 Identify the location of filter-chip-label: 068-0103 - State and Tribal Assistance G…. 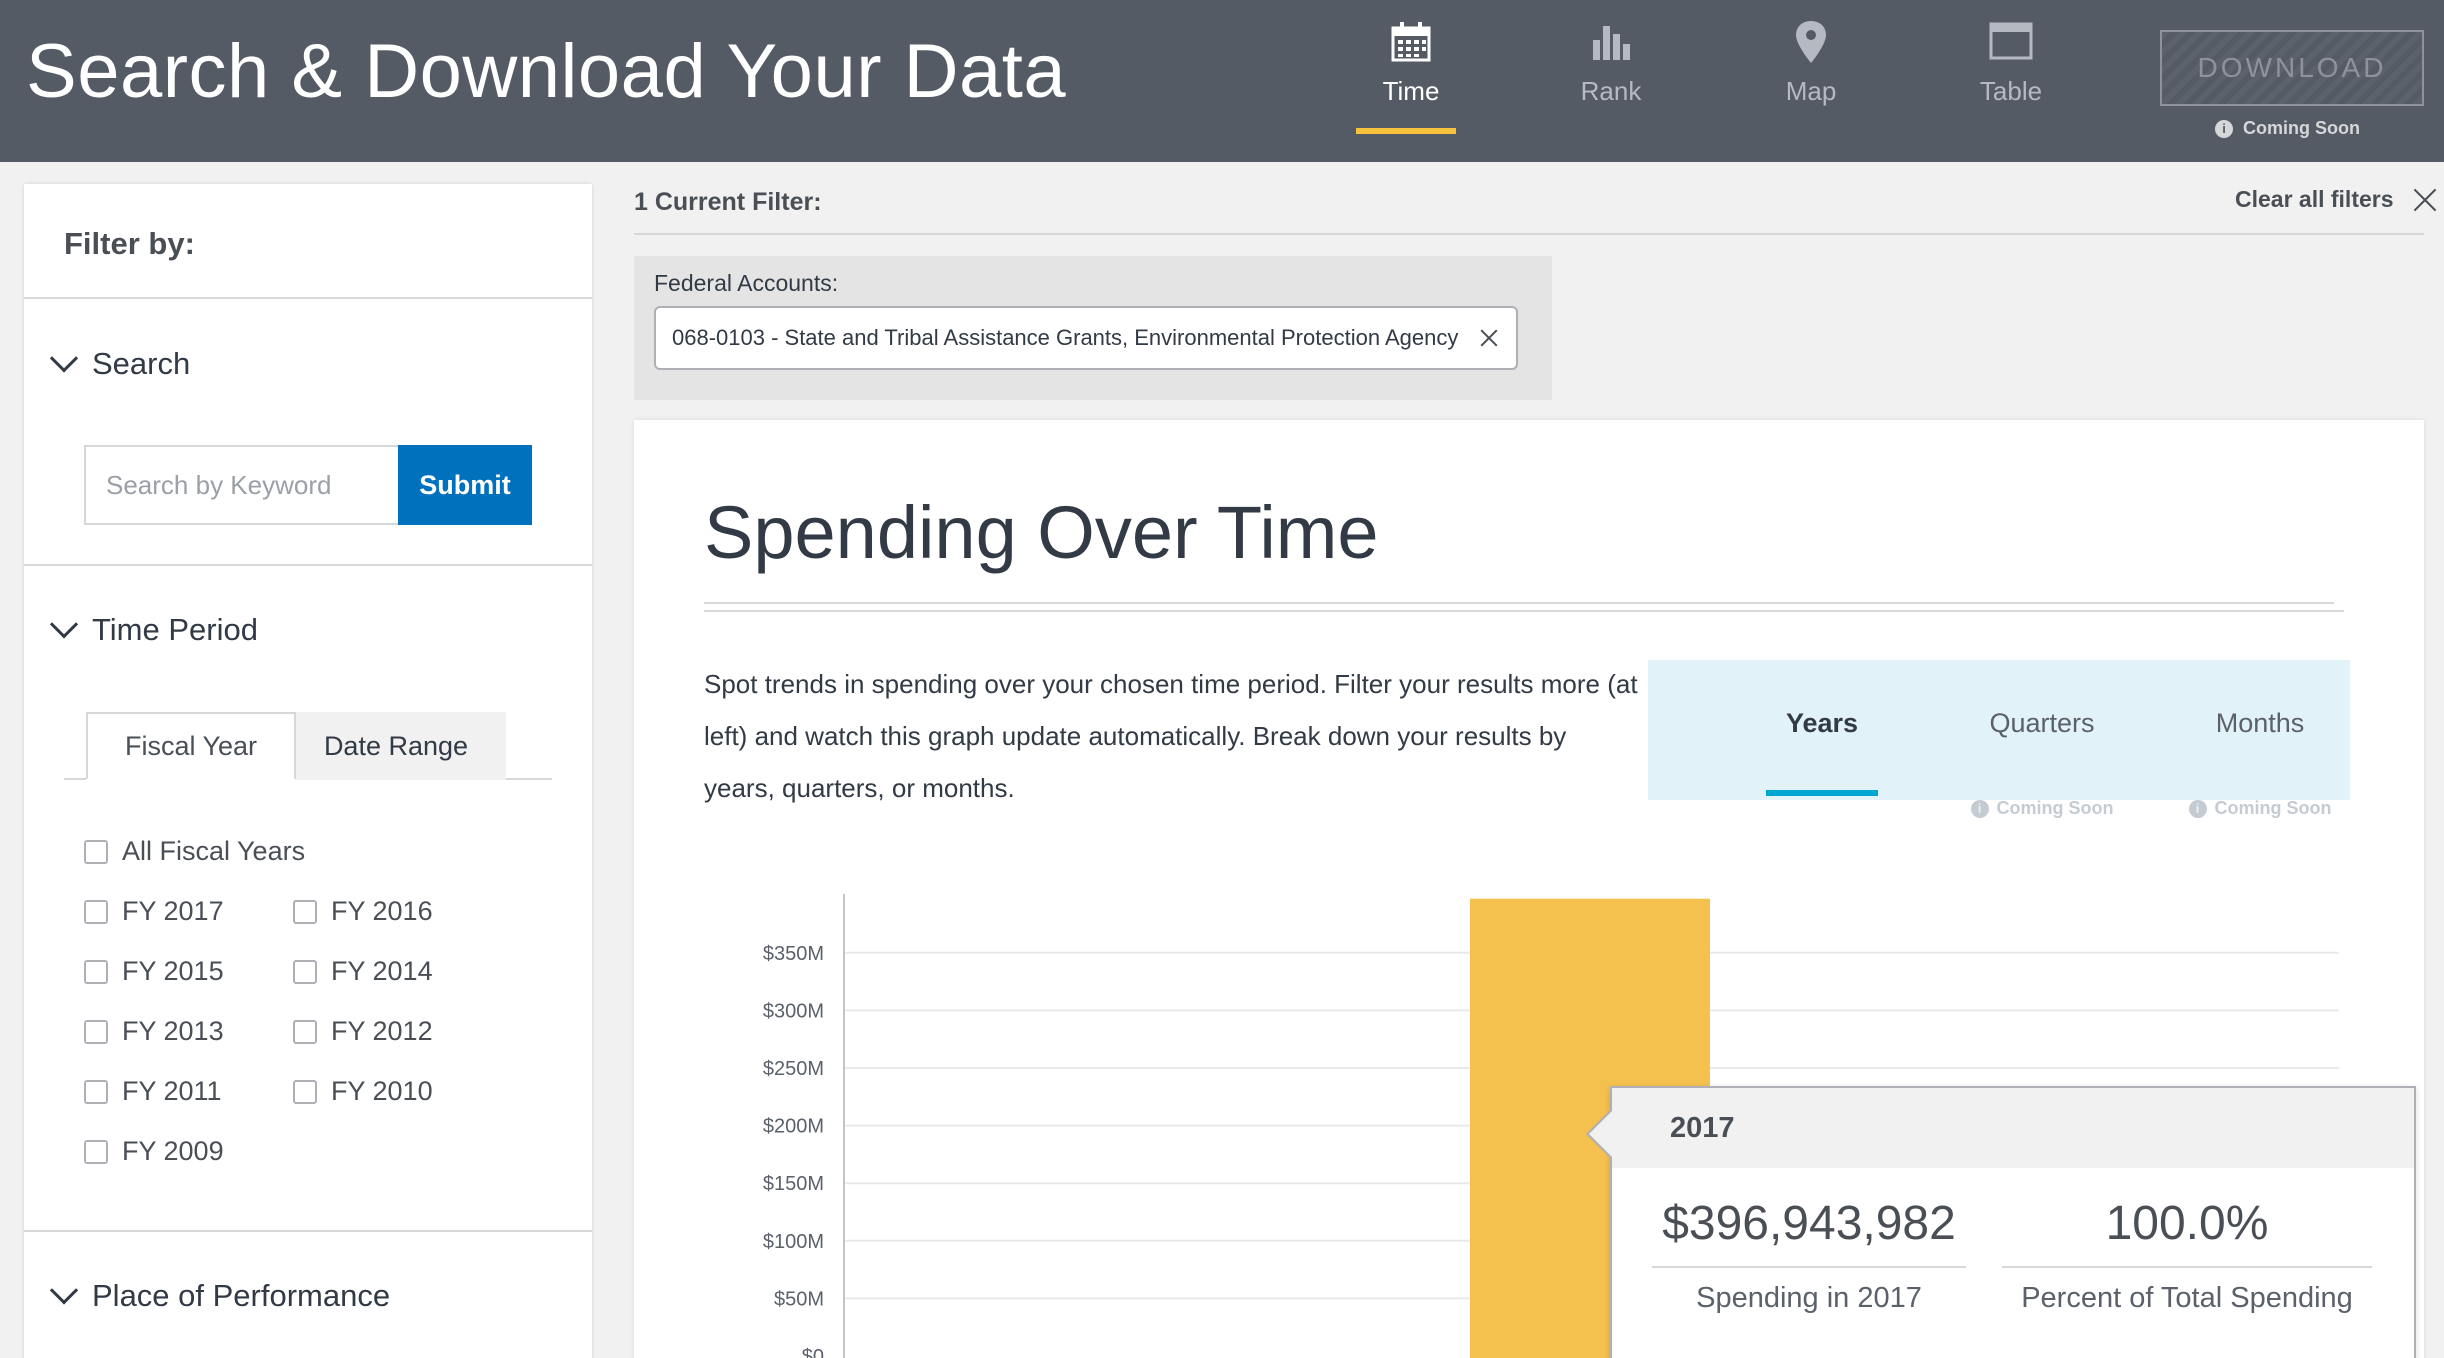
(1065, 337).